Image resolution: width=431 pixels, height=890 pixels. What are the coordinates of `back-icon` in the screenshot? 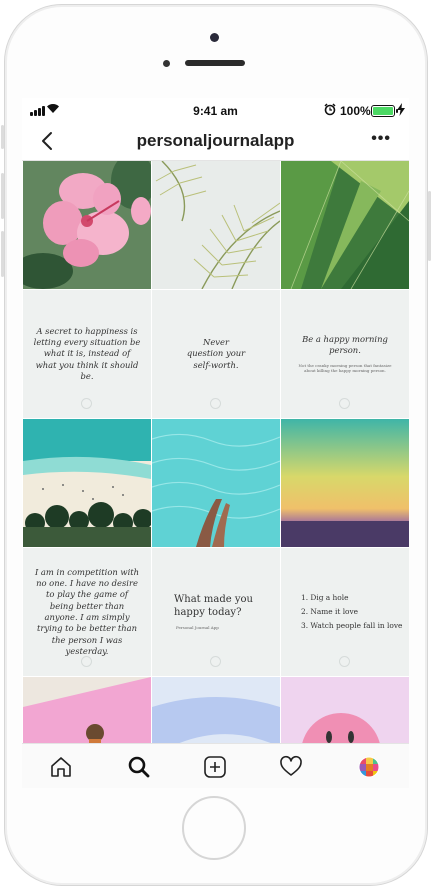 It's located at (49, 141).